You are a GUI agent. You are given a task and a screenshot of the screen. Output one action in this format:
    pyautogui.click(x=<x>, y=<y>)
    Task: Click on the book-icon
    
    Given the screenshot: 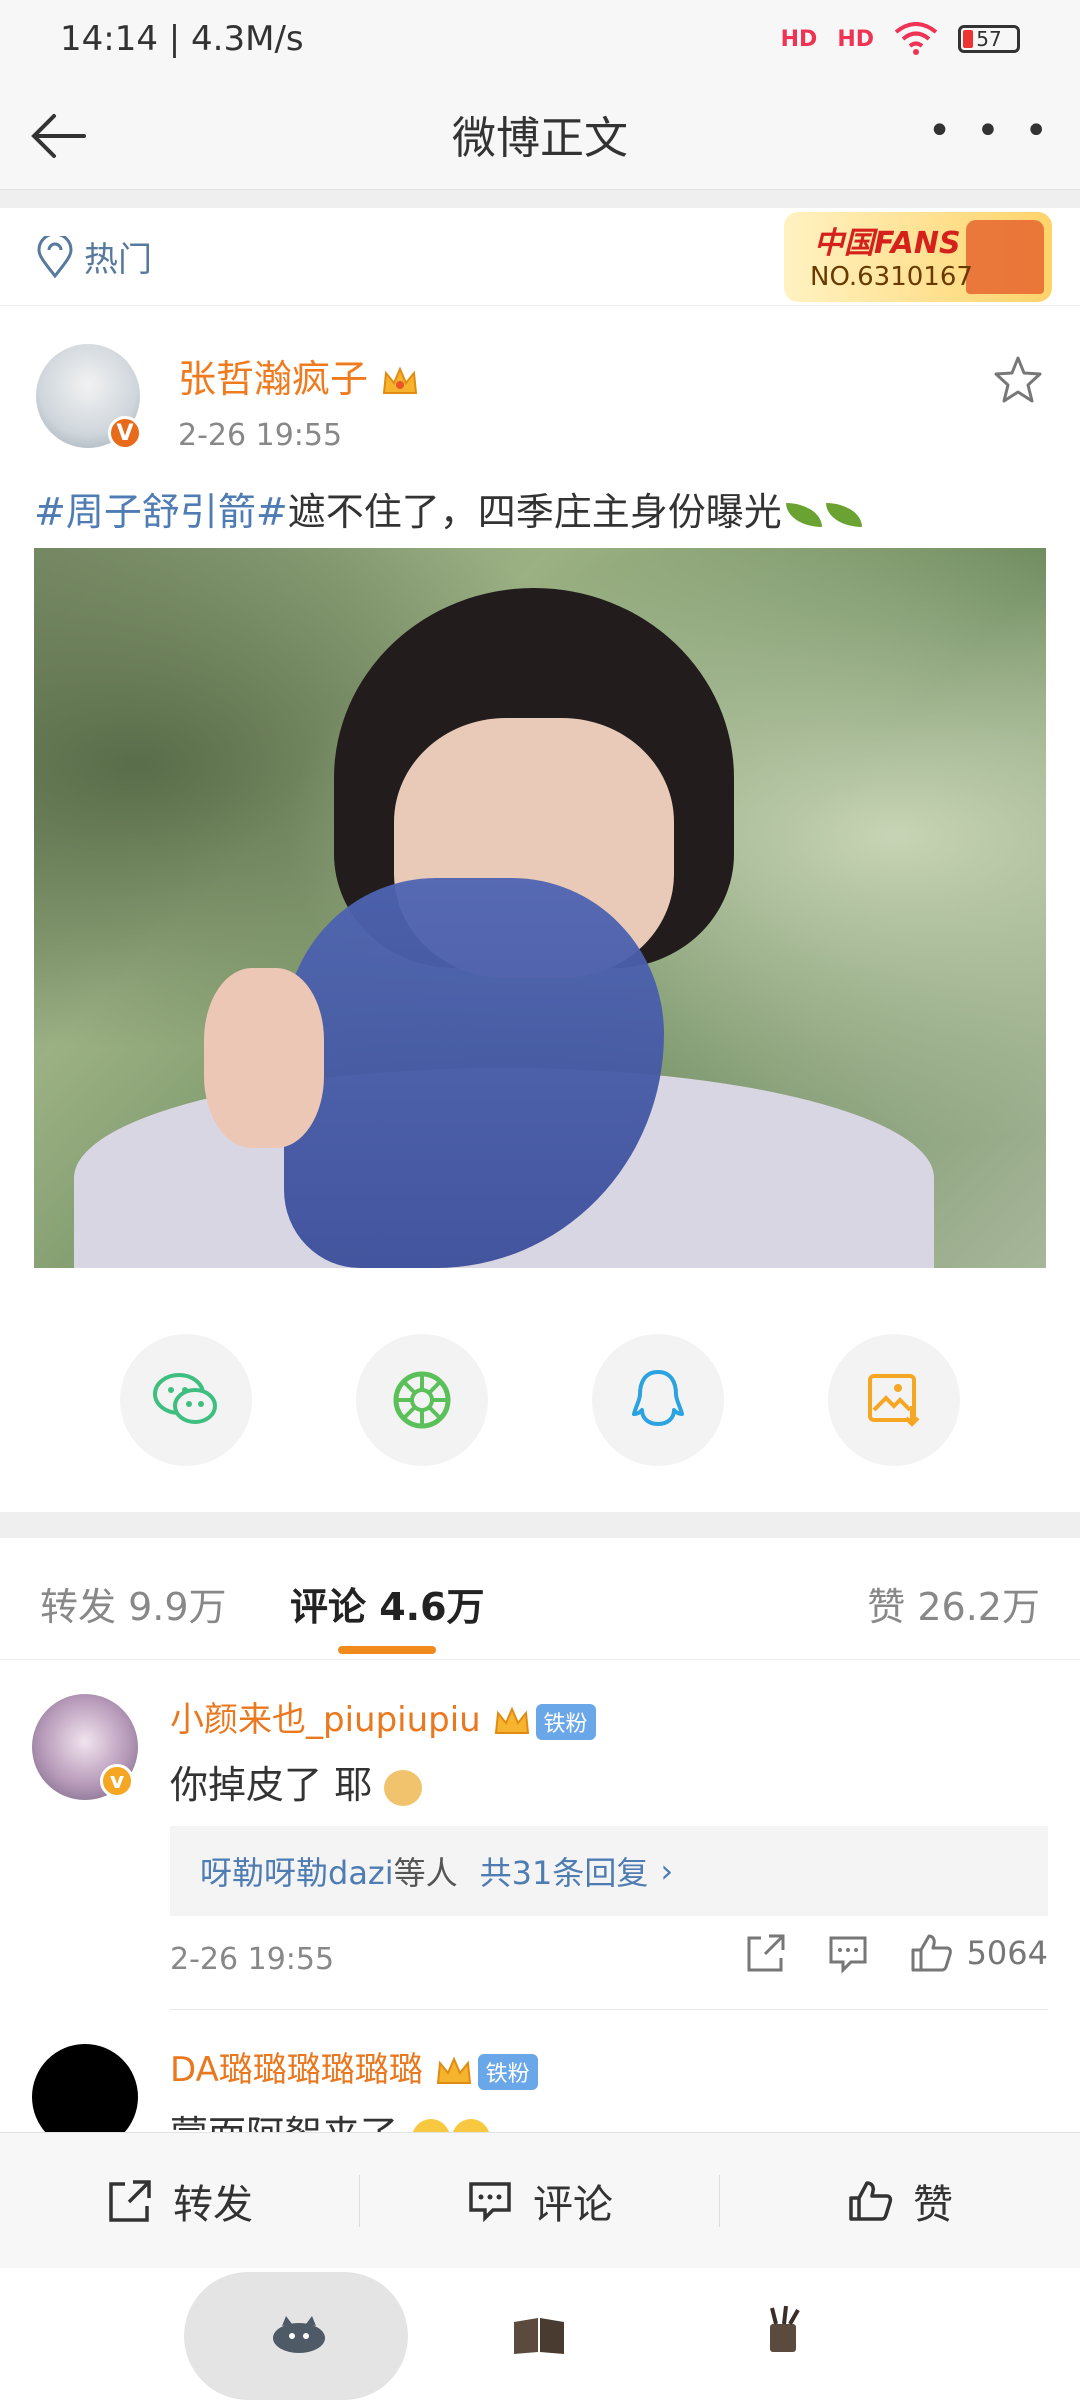 What is the action you would take?
    pyautogui.click(x=539, y=2335)
    